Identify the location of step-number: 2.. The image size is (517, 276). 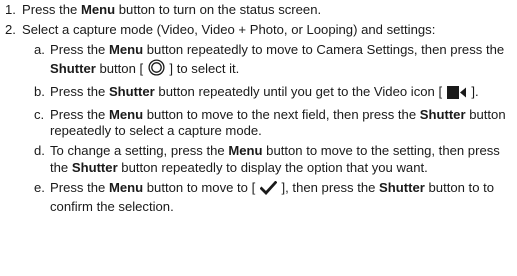
(10, 30).